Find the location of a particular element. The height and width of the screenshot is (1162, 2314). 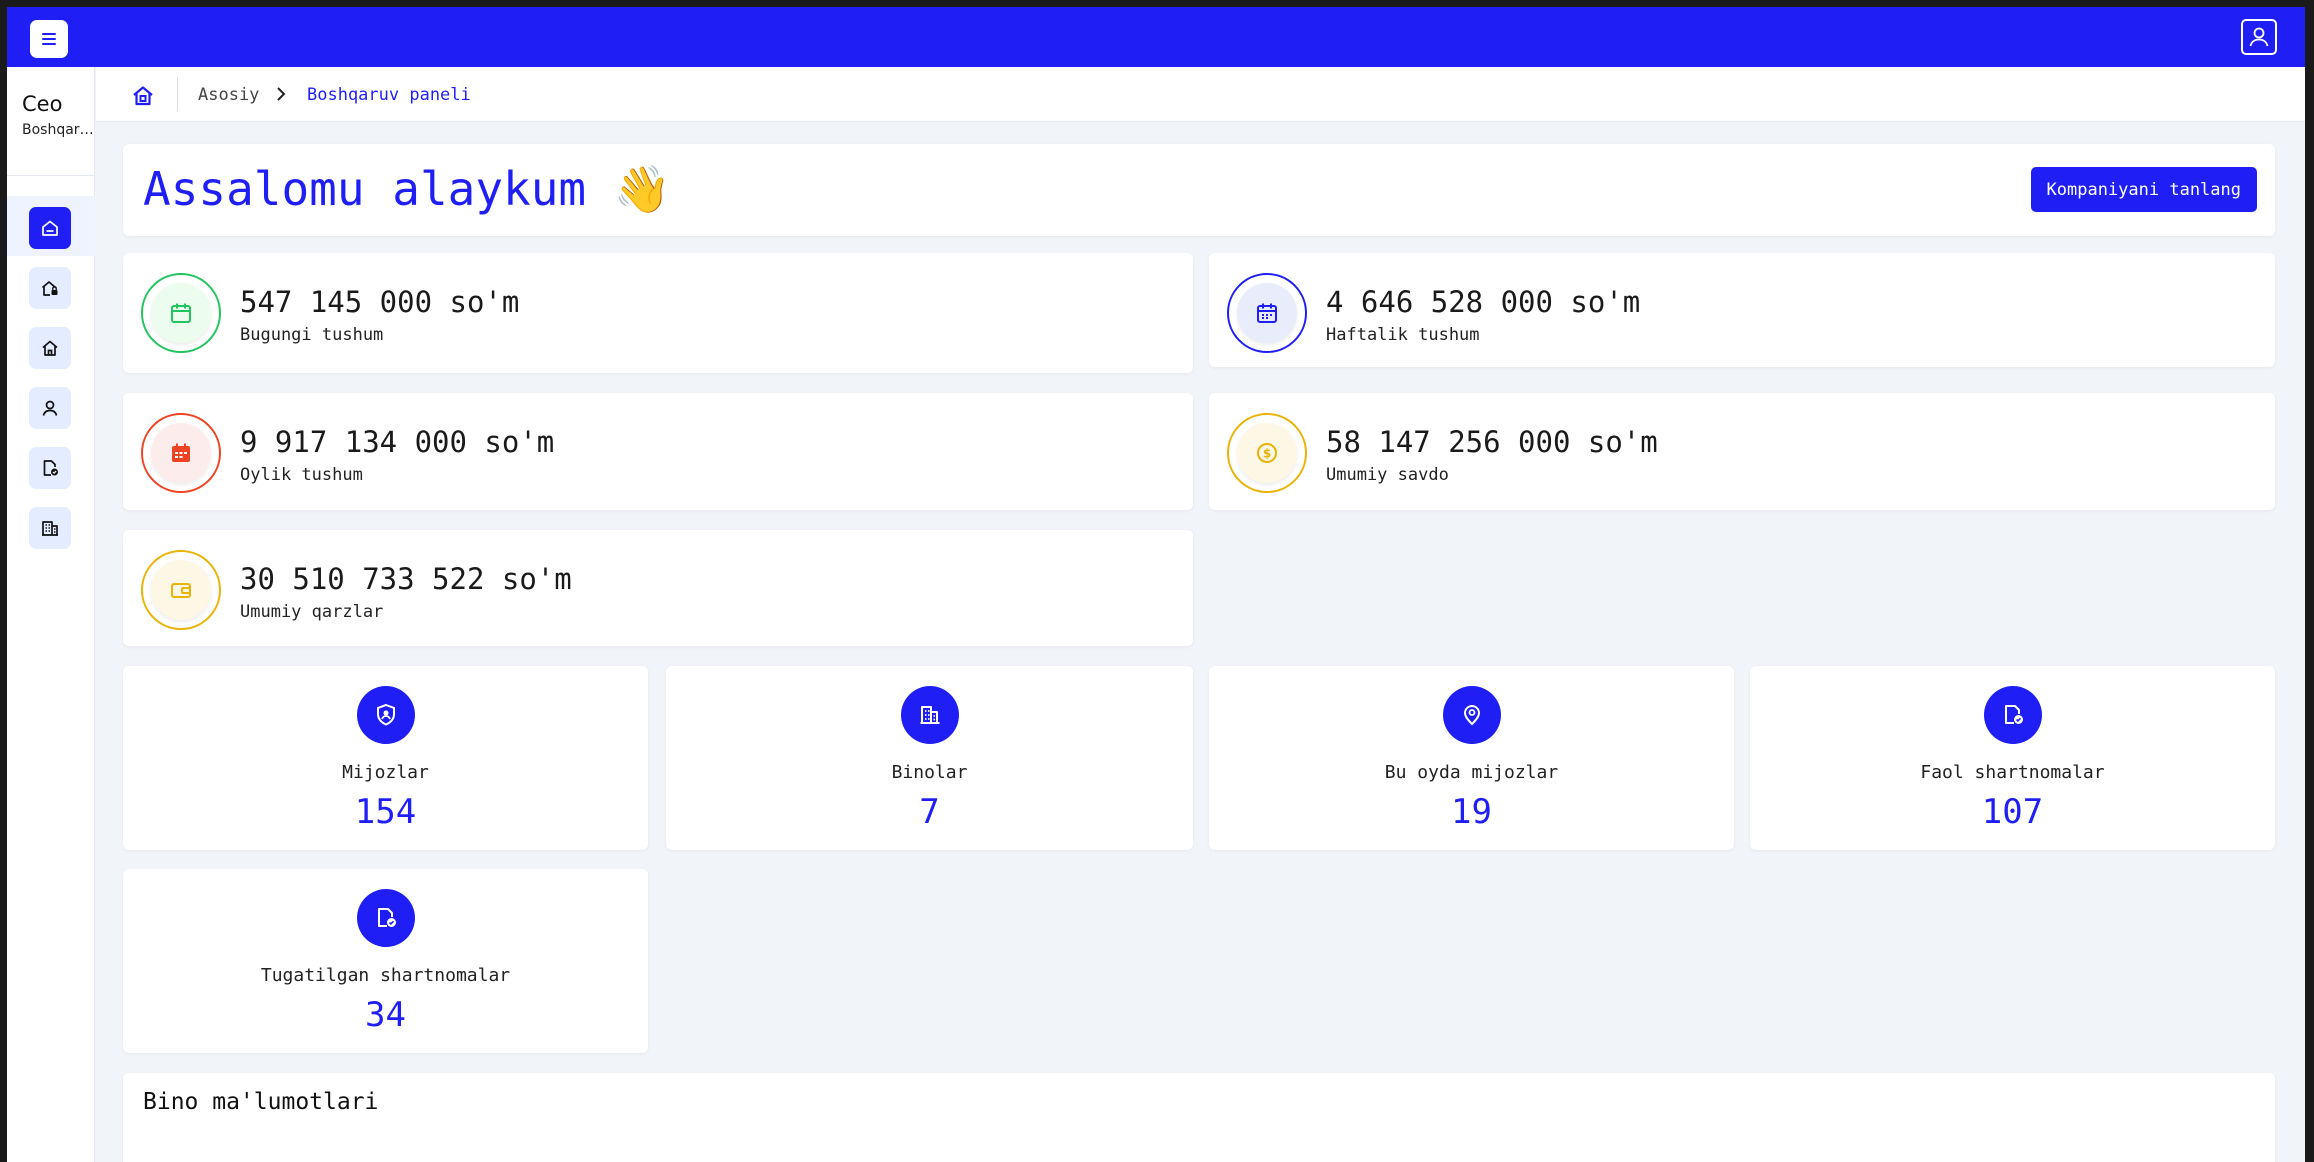

stat-icon-ring: $ is located at coordinates (1267, 453).